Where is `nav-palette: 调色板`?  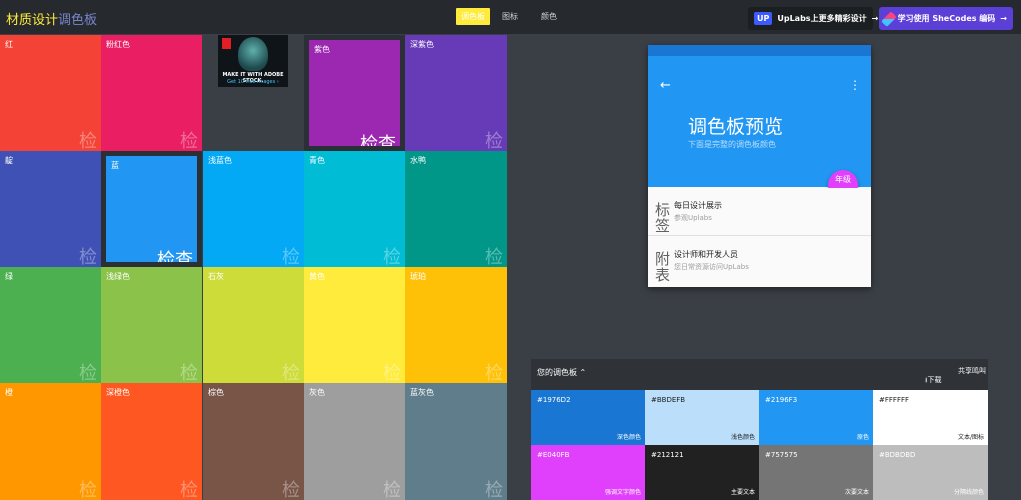 nav-palette: 调色板 is located at coordinates (473, 16).